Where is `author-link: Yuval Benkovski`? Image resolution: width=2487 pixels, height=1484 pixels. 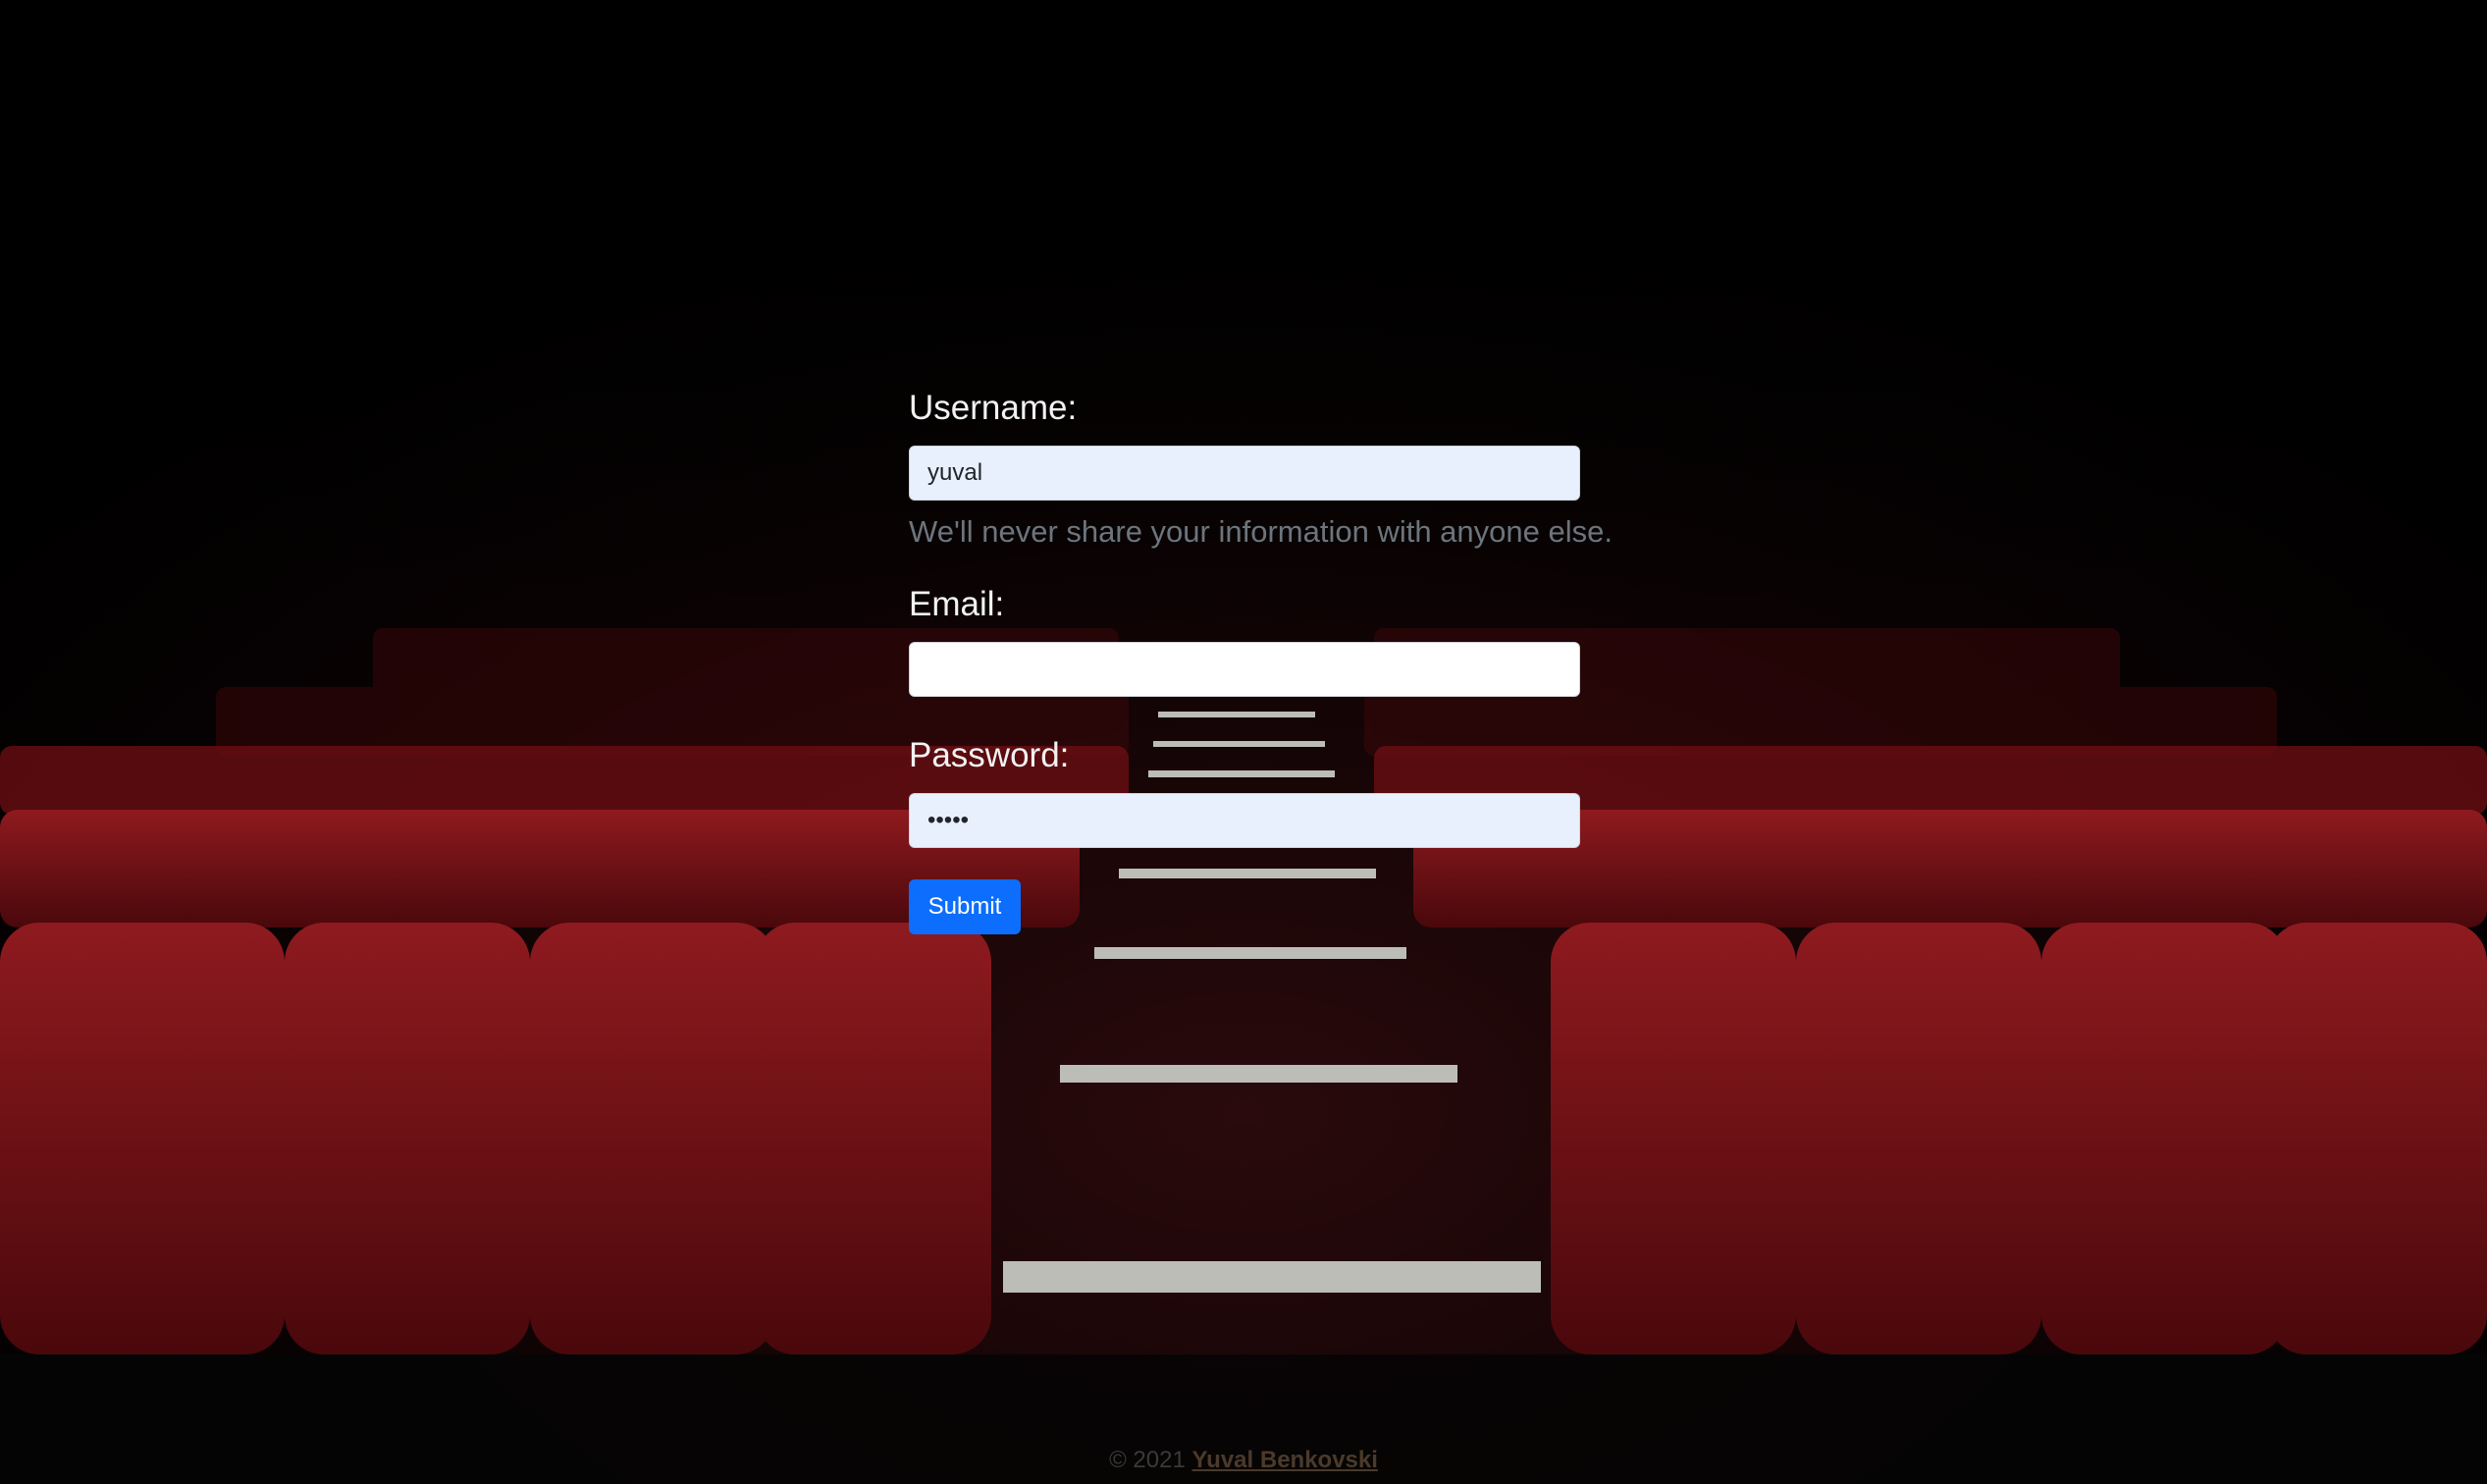
author-link: Yuval Benkovski is located at coordinates (1284, 1460).